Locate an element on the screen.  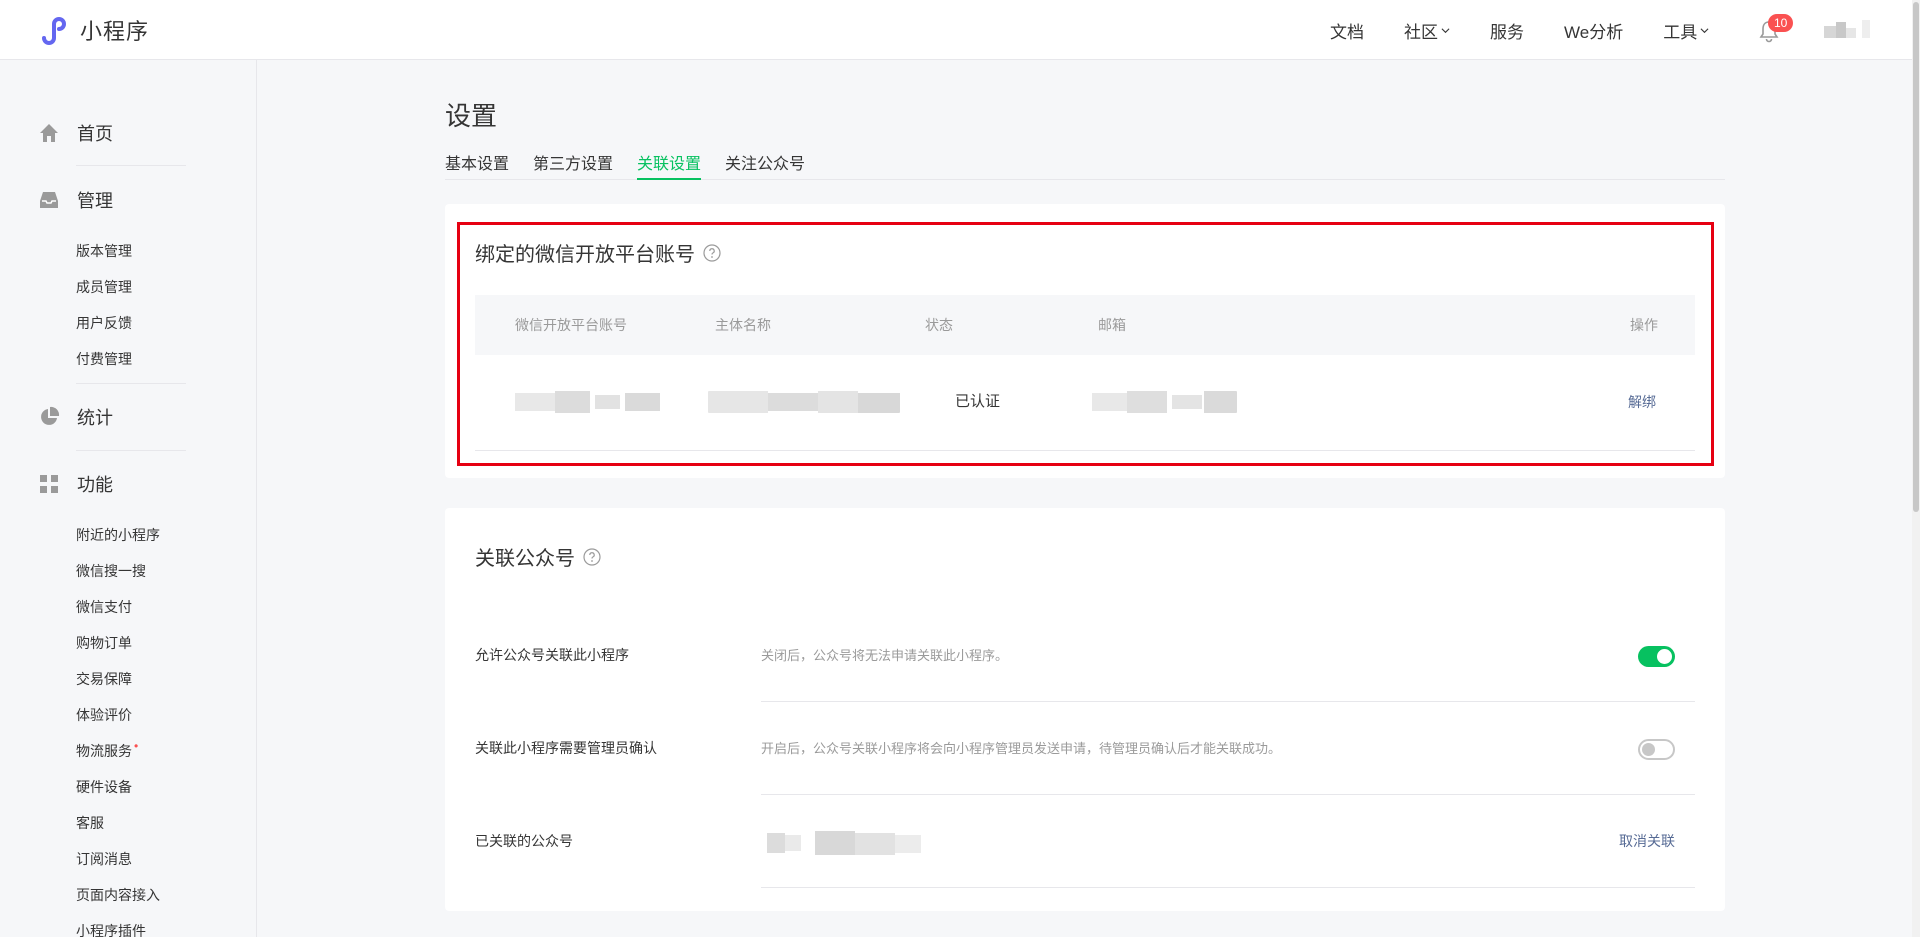
row-divider is located at coordinates (1228, 887).